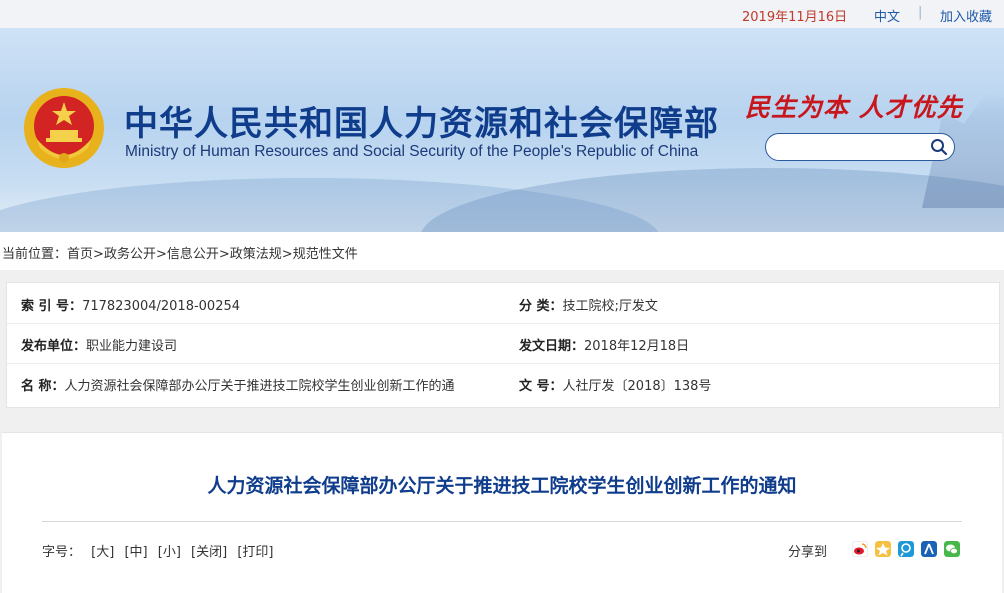 The width and height of the screenshot is (1004, 593). I want to click on font-size-controls: 字号： [大] [中] [小] [关闭] [打印], so click(158, 550).